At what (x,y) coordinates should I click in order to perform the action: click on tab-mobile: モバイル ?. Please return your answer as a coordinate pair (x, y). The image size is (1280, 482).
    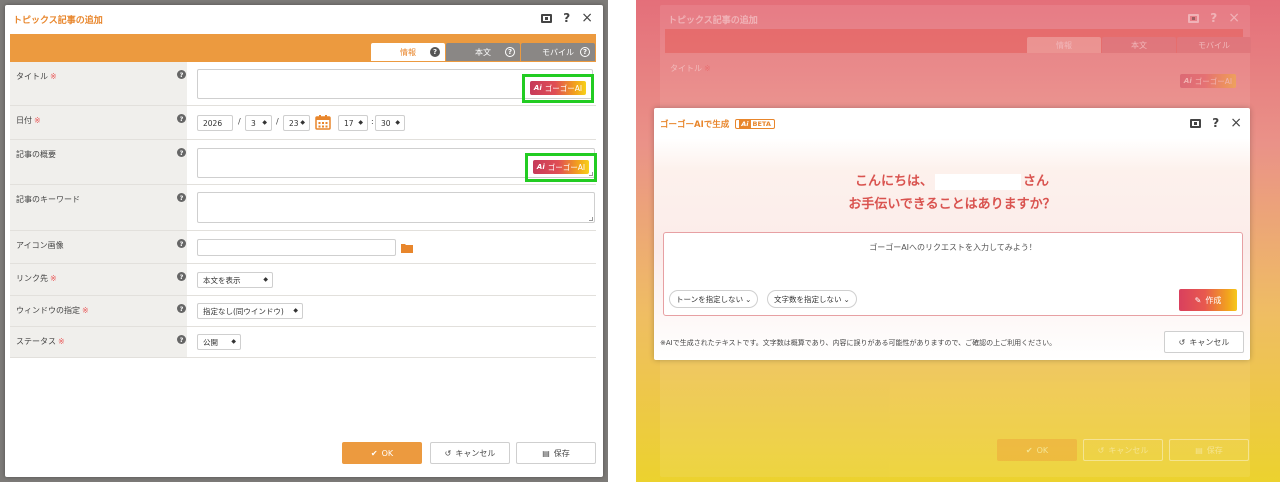
    Looking at the image, I should click on (558, 52).